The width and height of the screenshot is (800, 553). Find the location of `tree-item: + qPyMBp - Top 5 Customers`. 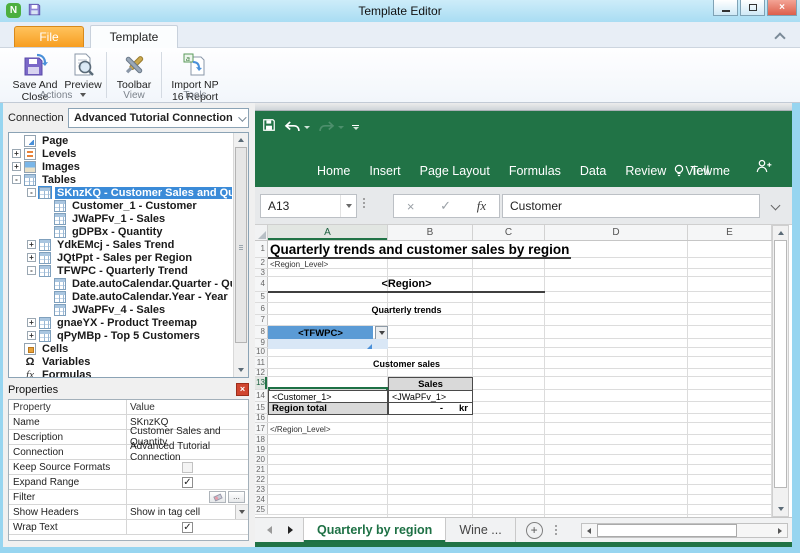

tree-item: + qPyMBp - Top 5 Customers is located at coordinates (120, 335).